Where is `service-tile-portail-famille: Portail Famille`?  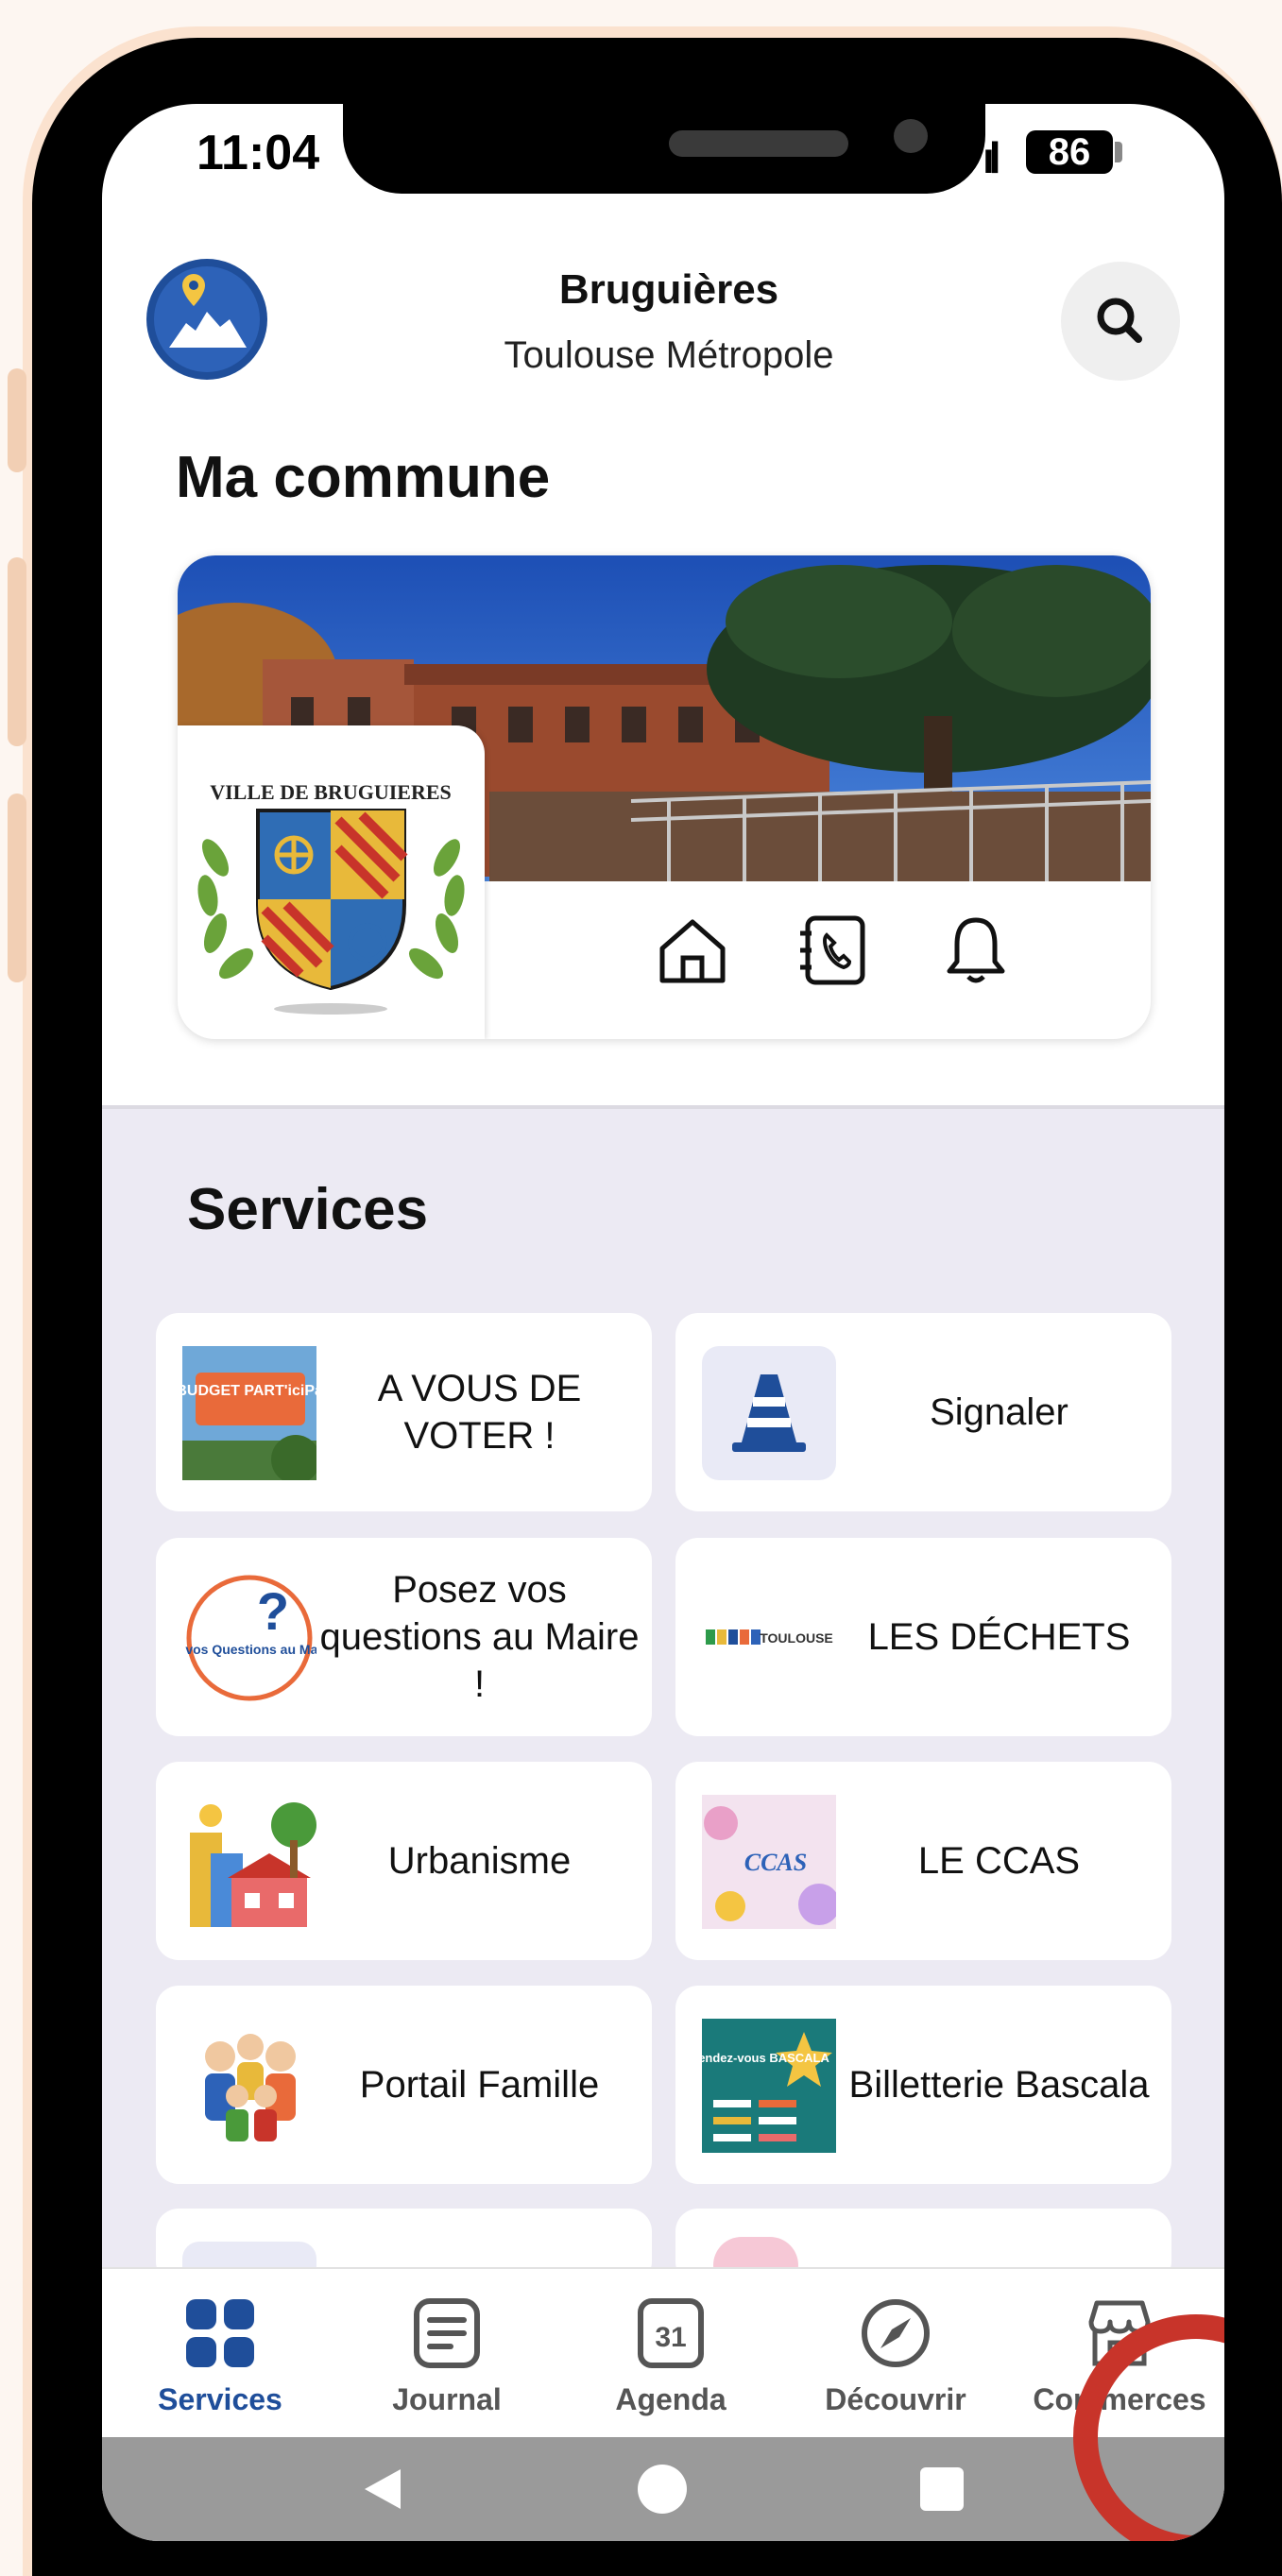 service-tile-portail-famille: Portail Famille is located at coordinates (404, 2085).